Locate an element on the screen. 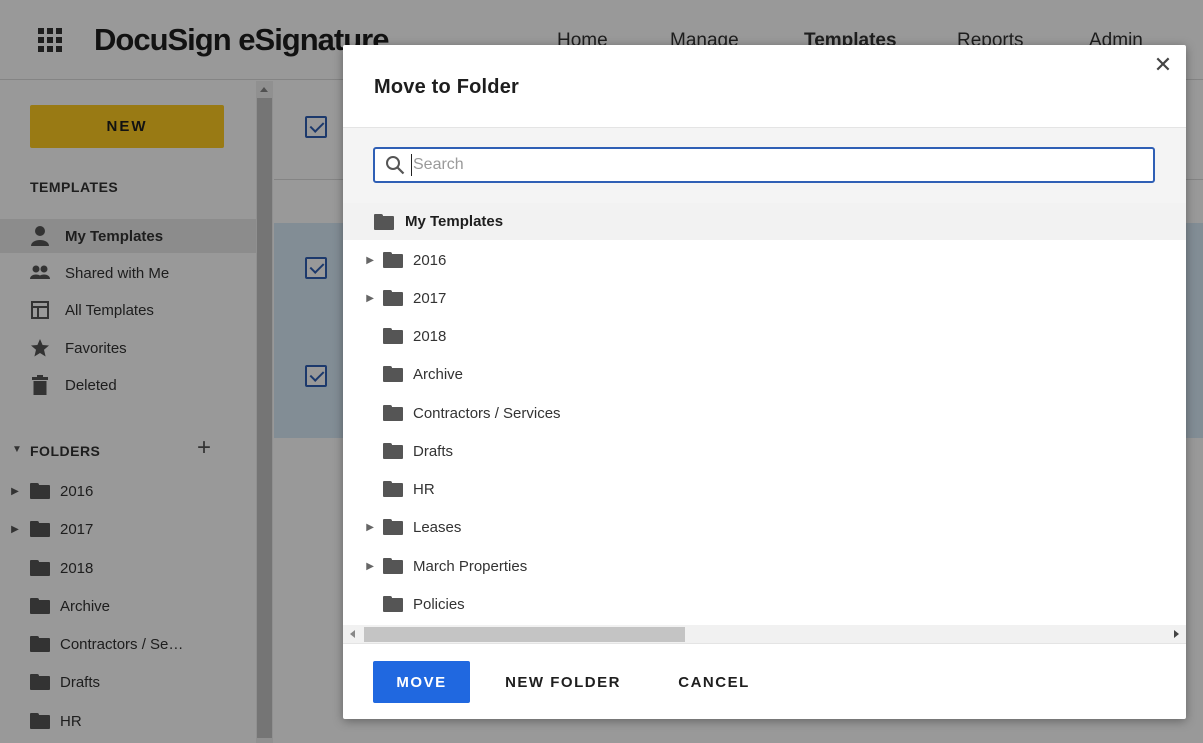 The image size is (1203, 743). tree-folder-label: Leases is located at coordinates (437, 527).